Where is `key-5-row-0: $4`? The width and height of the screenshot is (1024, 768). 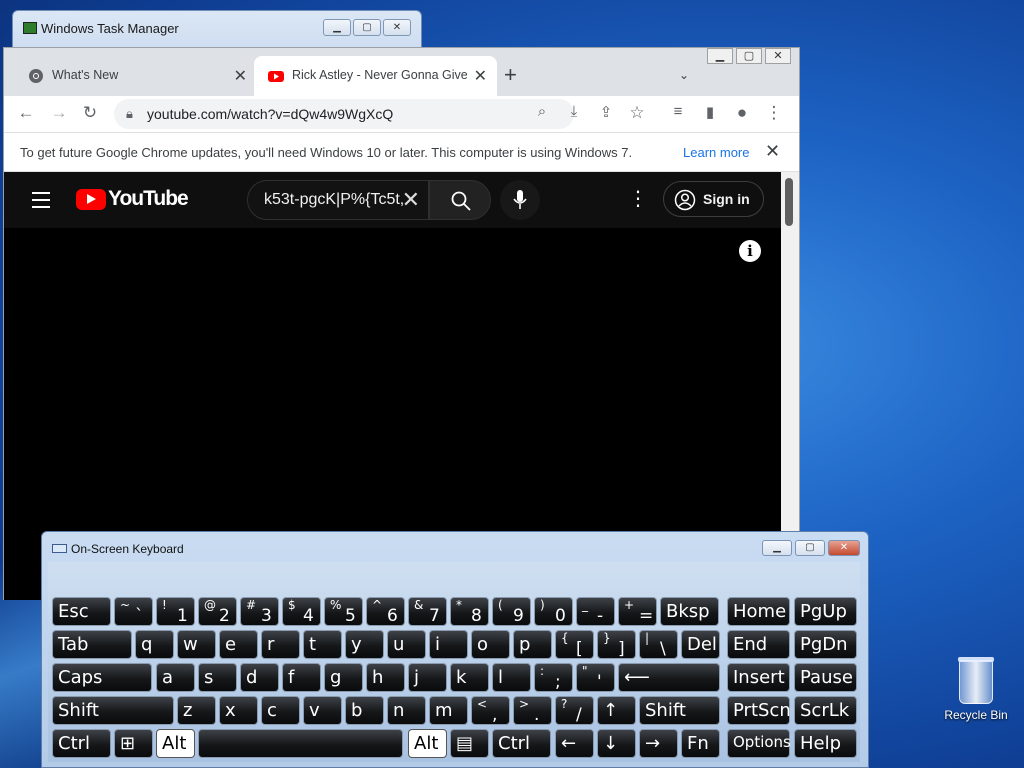
key-5-row-0: $4 is located at coordinates (301, 611).